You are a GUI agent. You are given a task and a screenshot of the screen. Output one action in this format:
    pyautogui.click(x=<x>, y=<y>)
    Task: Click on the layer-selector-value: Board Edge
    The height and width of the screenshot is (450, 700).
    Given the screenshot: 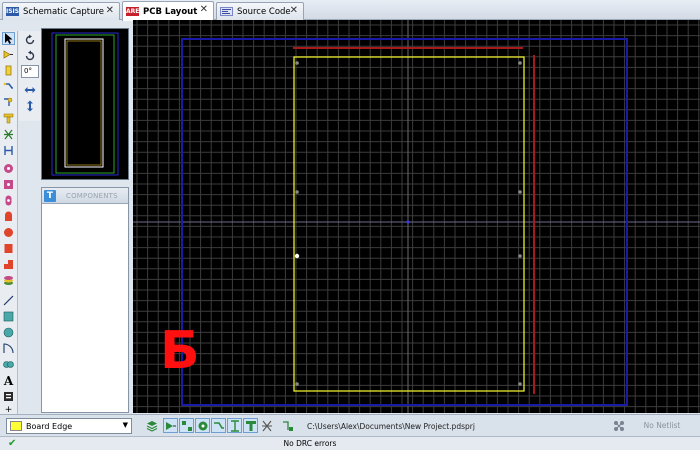 What is the action you would take?
    pyautogui.click(x=49, y=426)
    